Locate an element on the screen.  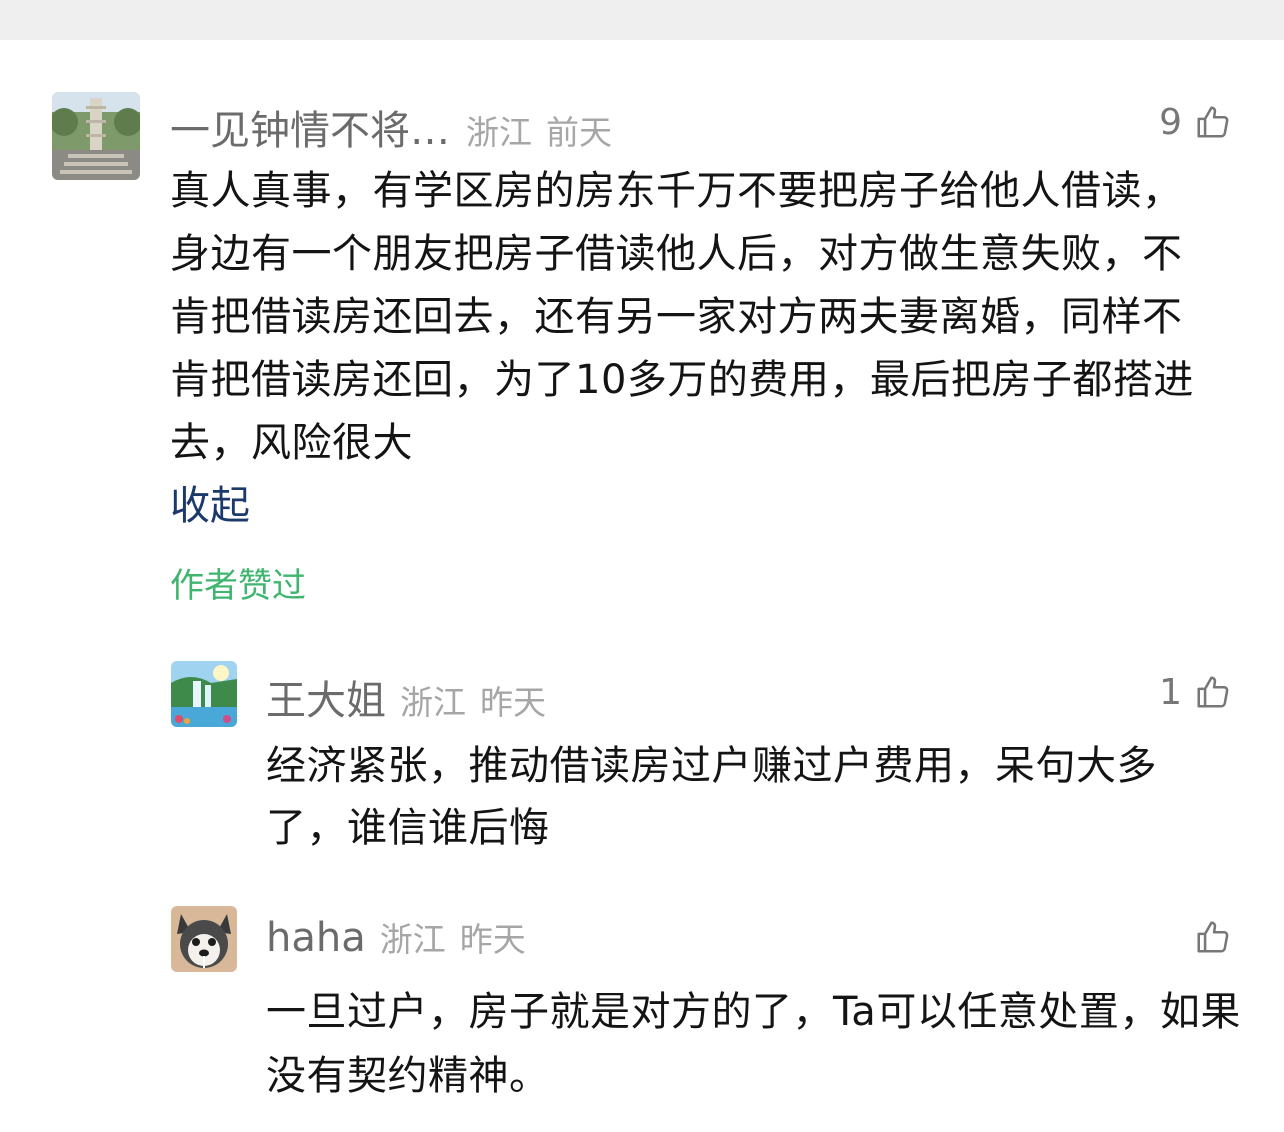
timestamp: 前天 is located at coordinates (579, 132).